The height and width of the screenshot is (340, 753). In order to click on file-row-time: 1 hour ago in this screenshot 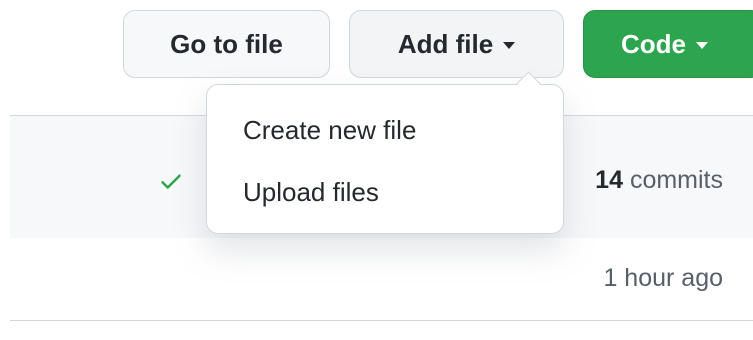, I will do `click(663, 278)`.